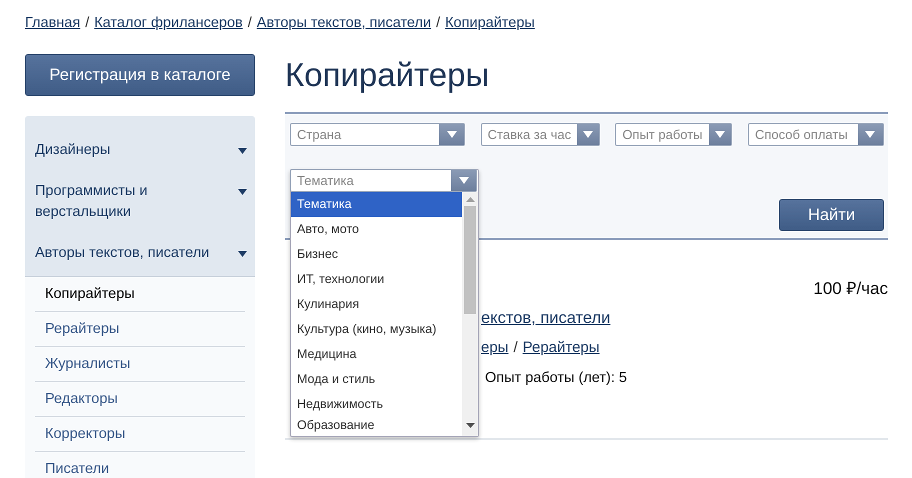 This screenshot has width=912, height=478. What do you see at coordinates (376, 229) in the screenshot?
I see `dropdown-option: Авто, мото` at bounding box center [376, 229].